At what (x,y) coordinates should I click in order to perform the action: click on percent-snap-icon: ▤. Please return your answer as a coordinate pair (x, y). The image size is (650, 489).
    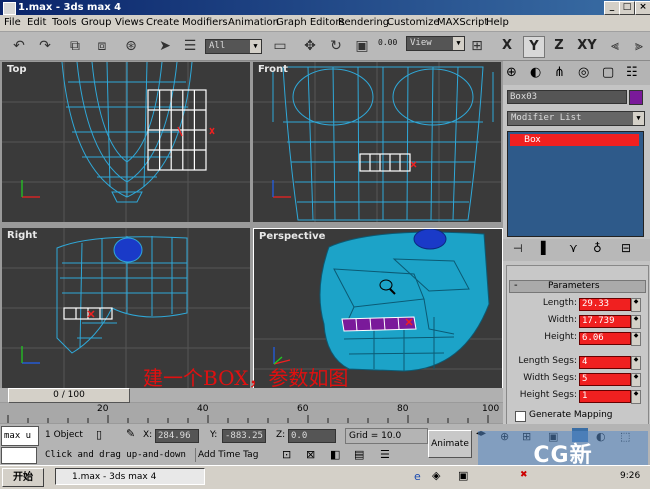
    Looking at the image, I should click on (359, 454).